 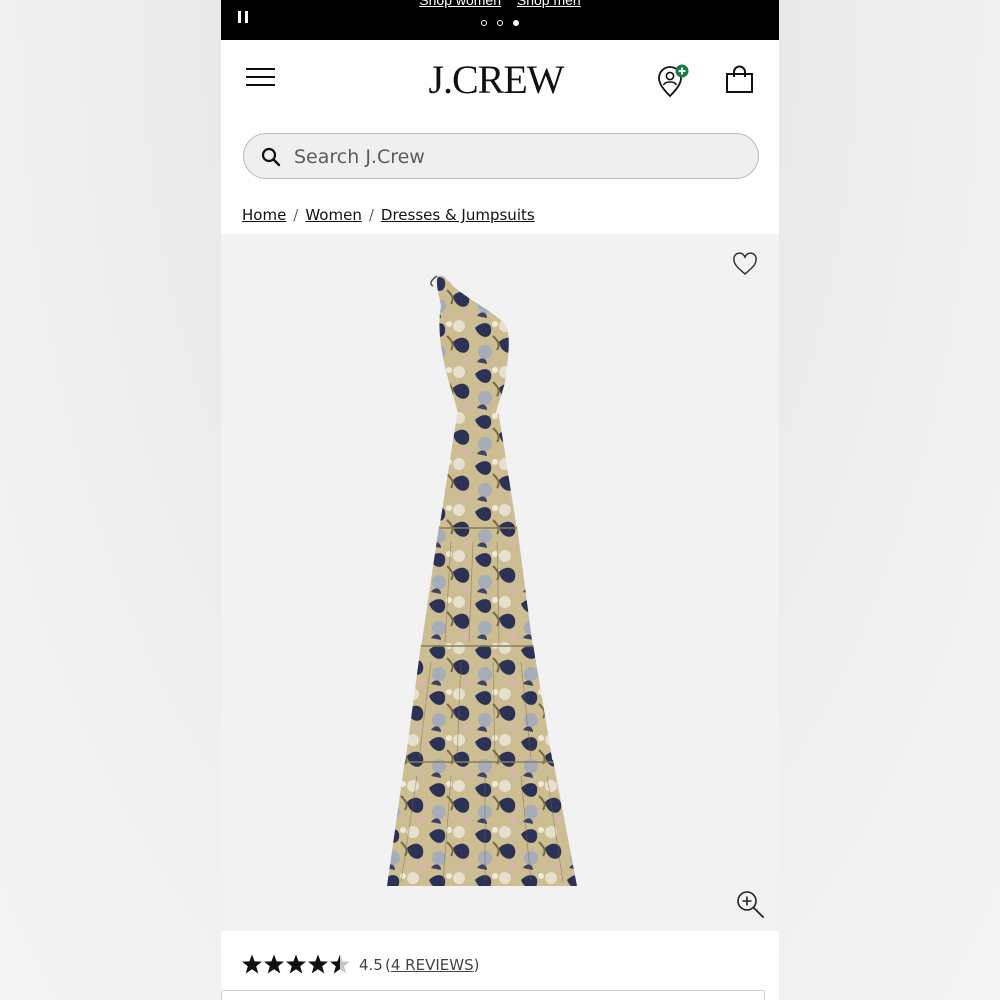 I want to click on shop-men-link: Shop men, so click(x=549, y=4).